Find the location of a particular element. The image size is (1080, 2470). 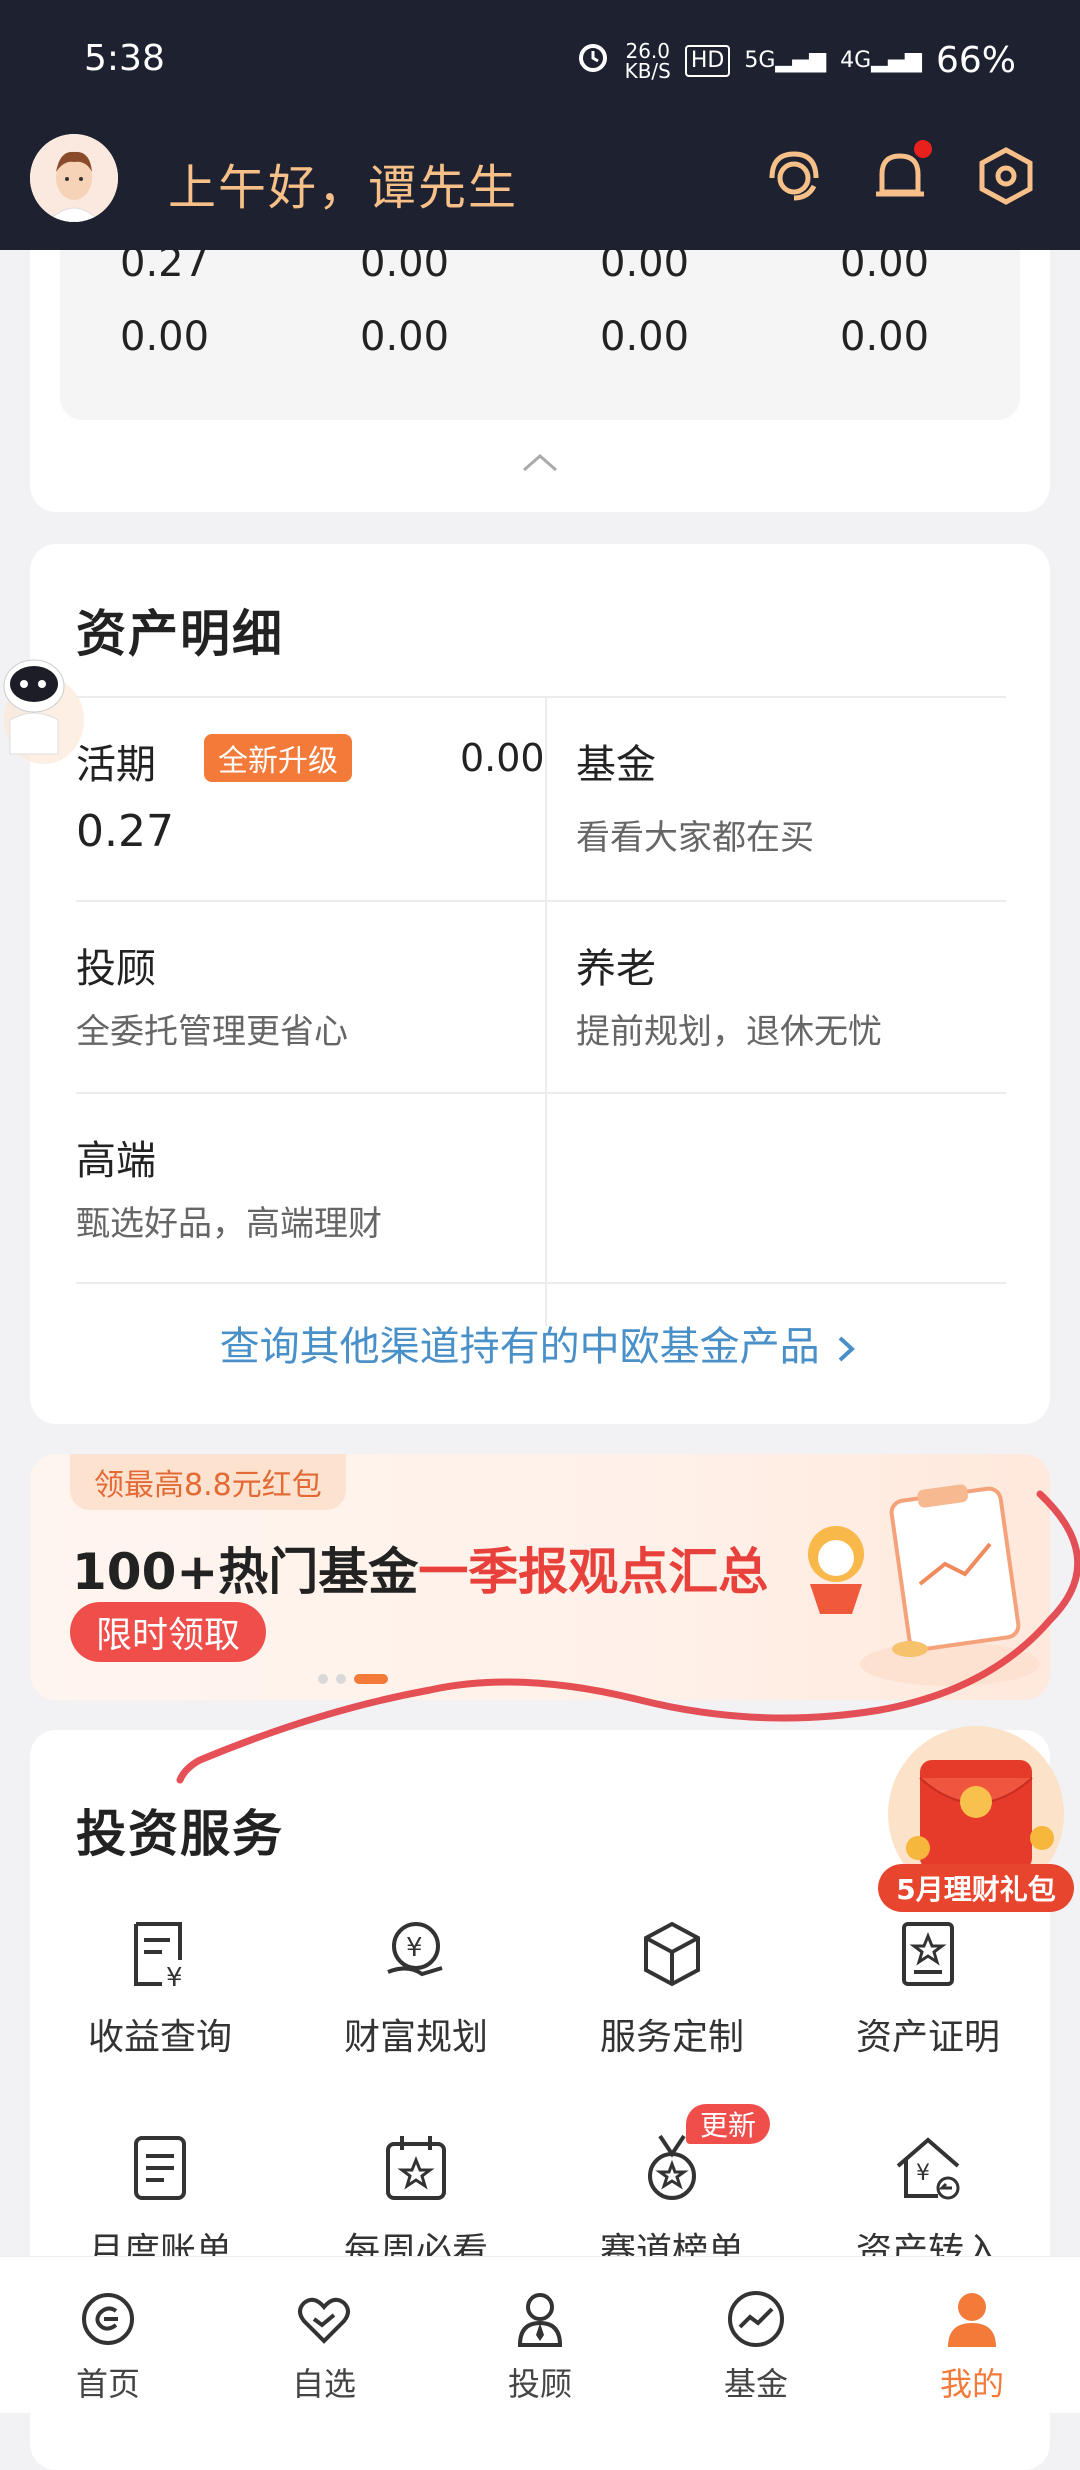

signal-5g: 5G▂▄▆ is located at coordinates (785, 60).